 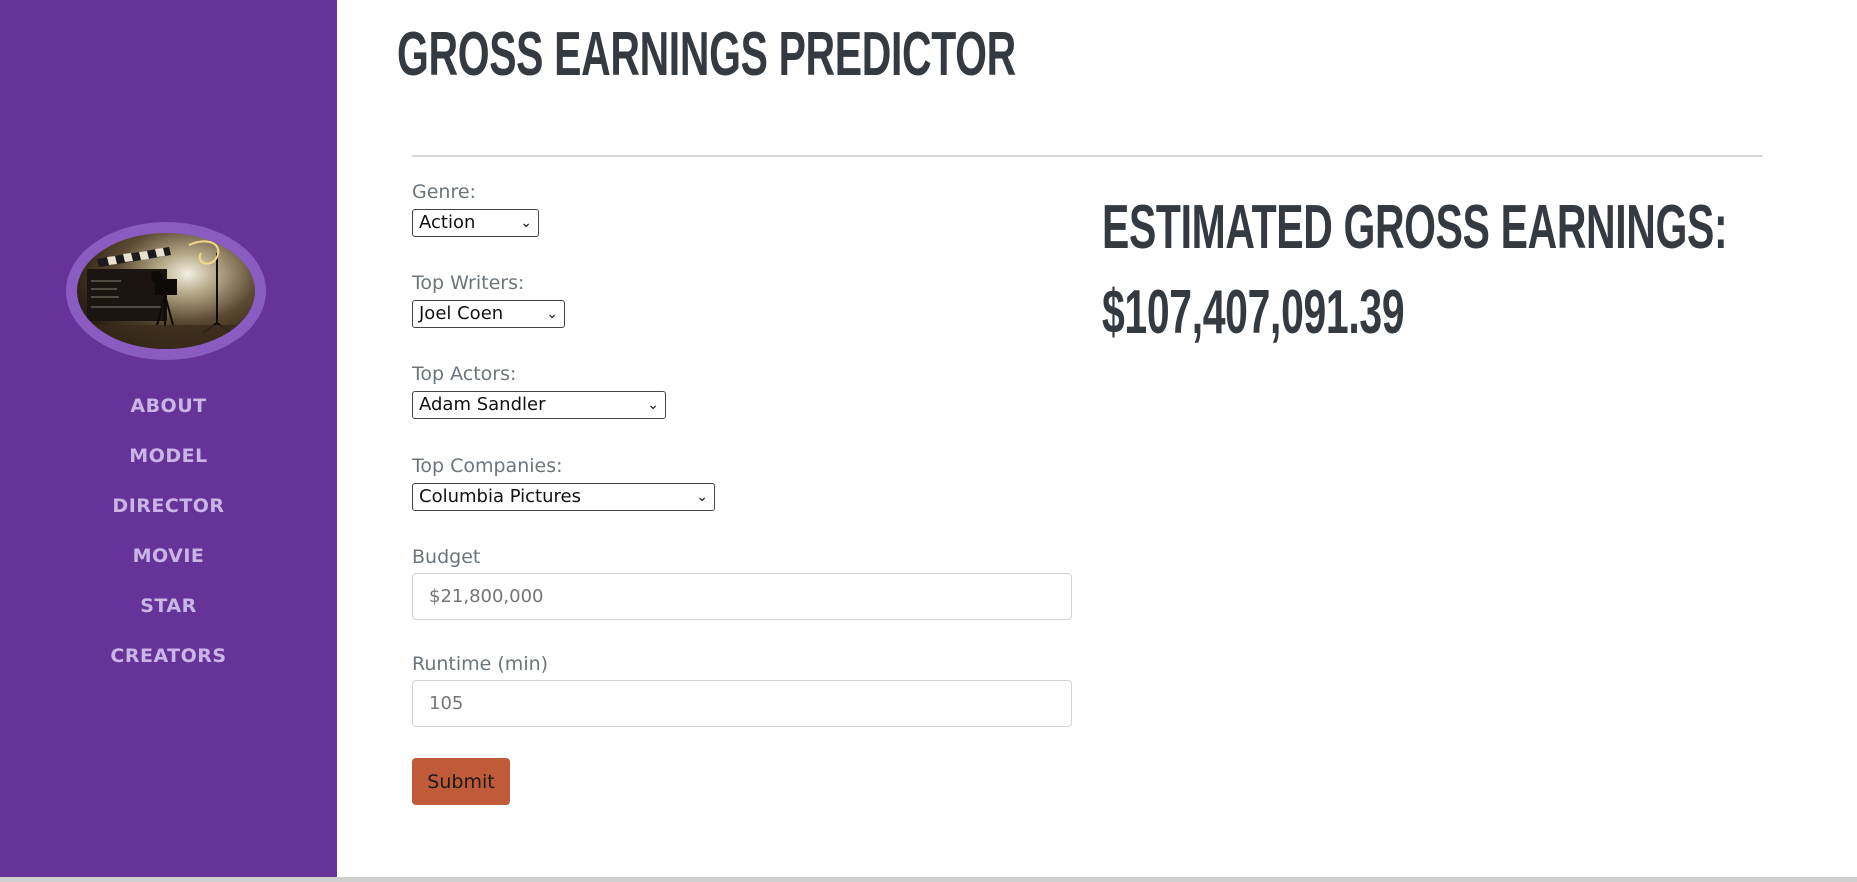 I want to click on nav-director-link: DIRECTOR, so click(x=168, y=515).